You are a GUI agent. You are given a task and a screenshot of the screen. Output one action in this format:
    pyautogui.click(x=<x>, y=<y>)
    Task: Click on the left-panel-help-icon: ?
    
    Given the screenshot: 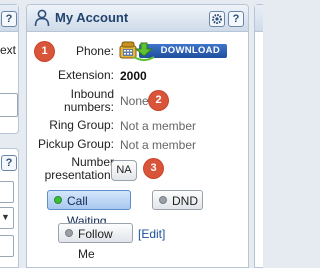 What is the action you would take?
    pyautogui.click(x=9, y=19)
    